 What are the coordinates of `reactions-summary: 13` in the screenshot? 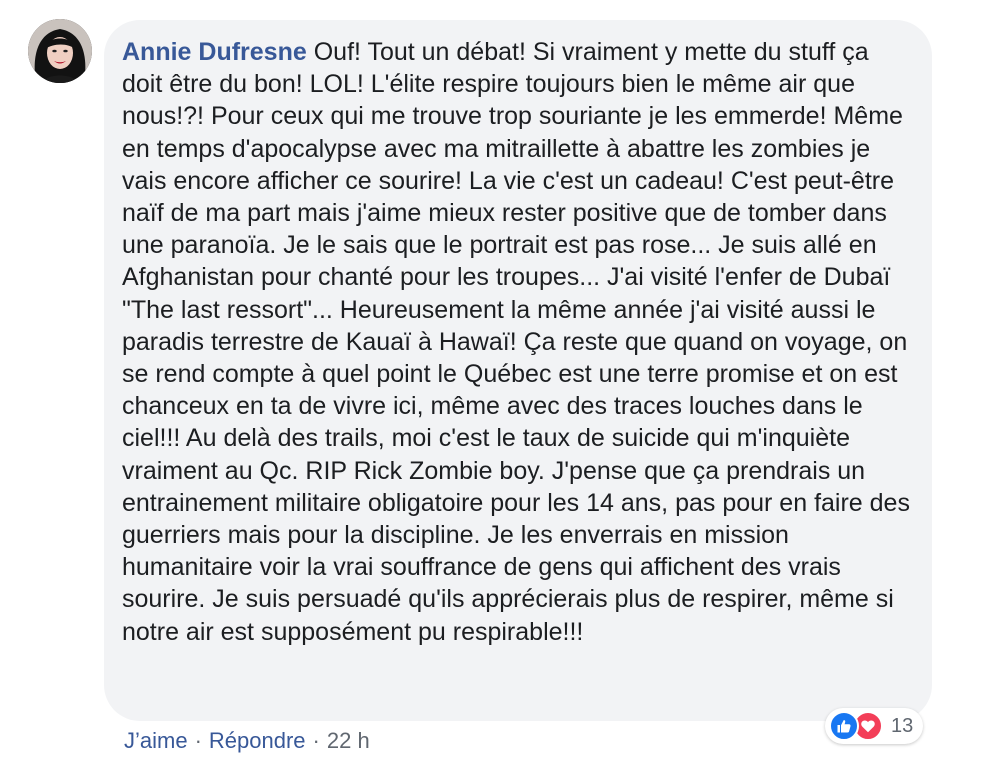 It's located at (874, 726).